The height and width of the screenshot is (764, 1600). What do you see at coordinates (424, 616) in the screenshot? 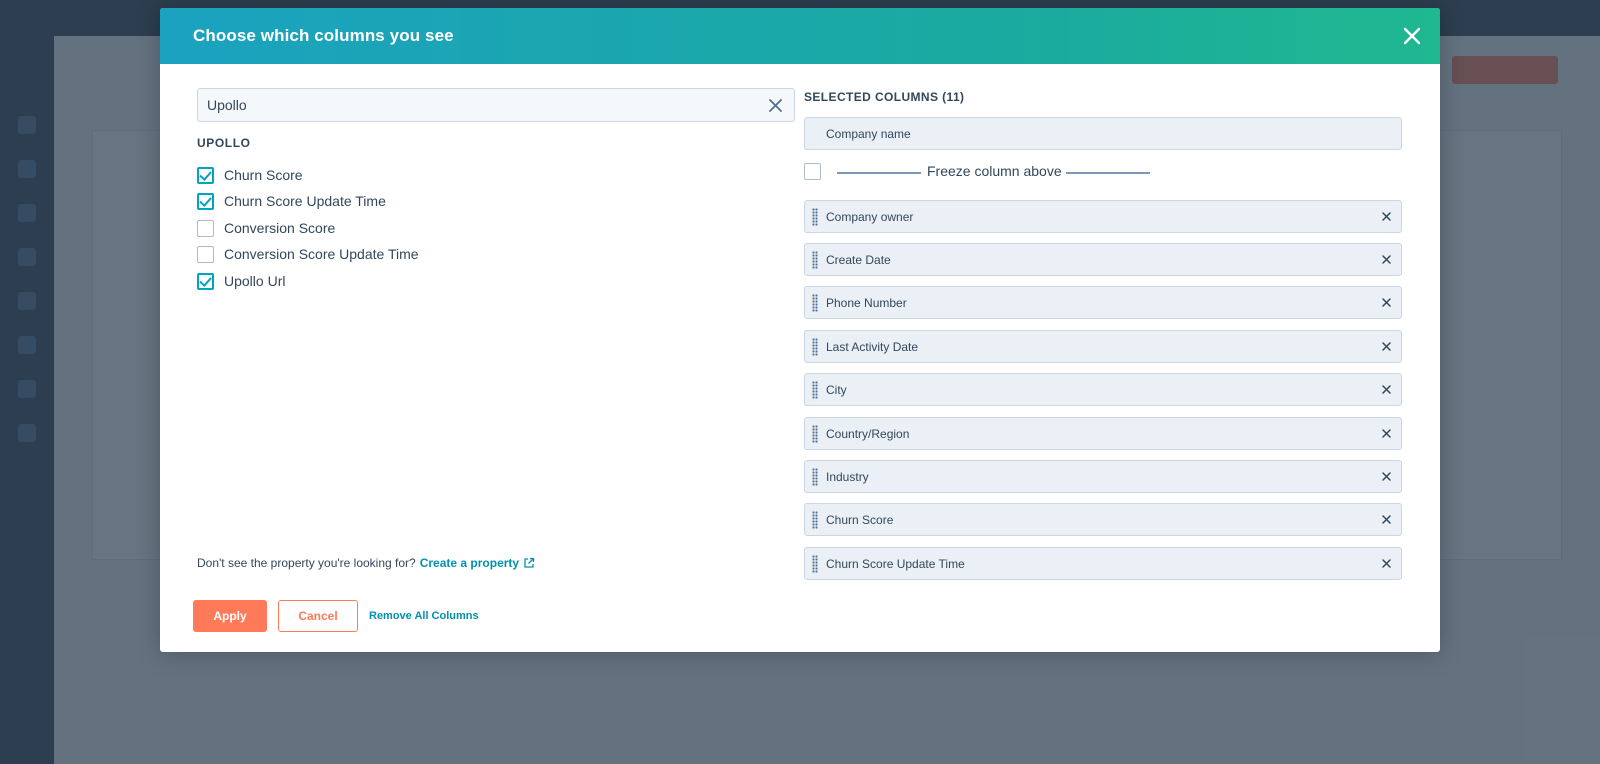
I see `remove-all-columns-link: Remove All Columns` at bounding box center [424, 616].